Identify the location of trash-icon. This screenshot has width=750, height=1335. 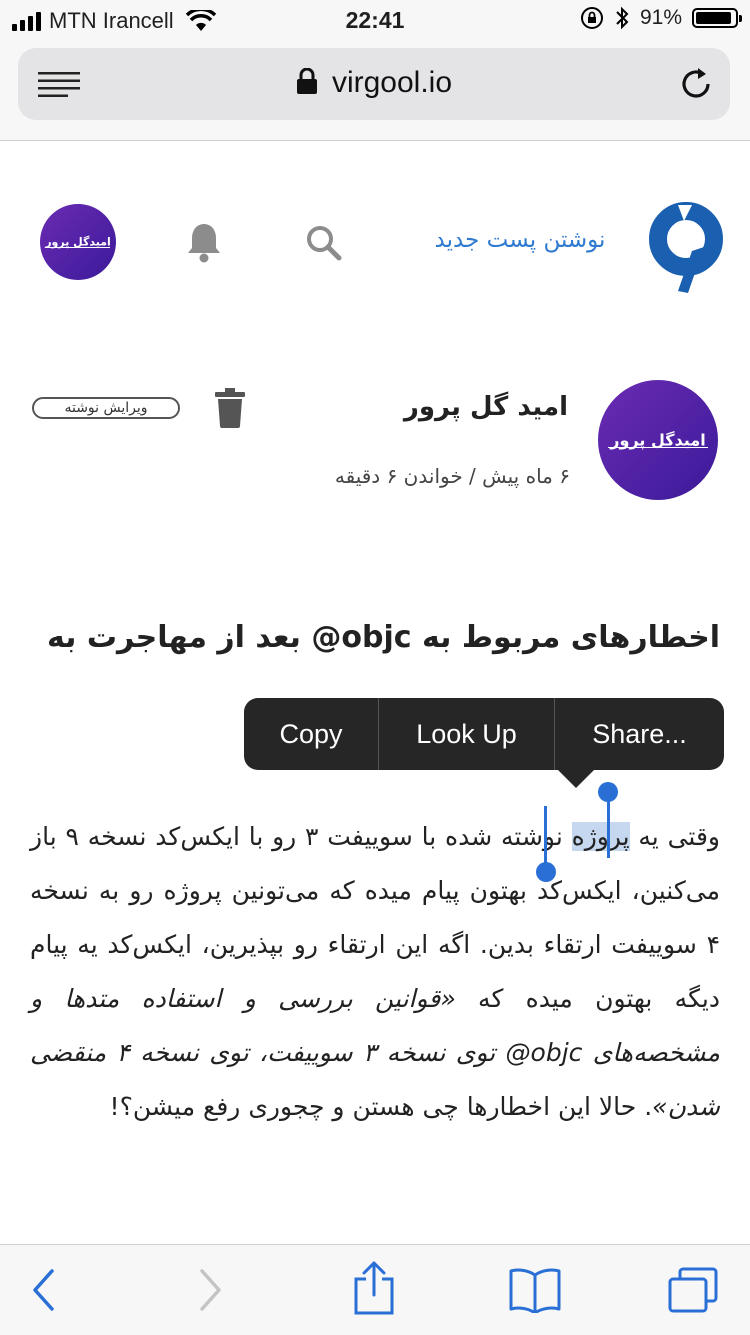
(230, 408).